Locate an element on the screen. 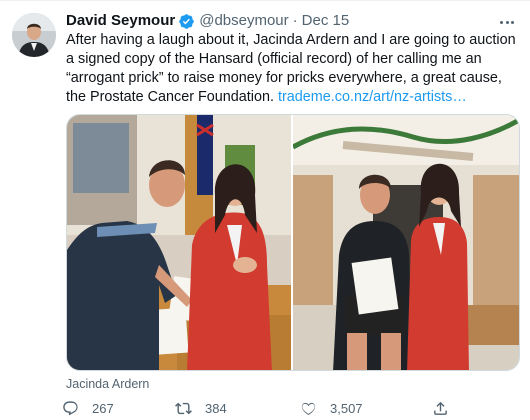 This screenshot has width=530, height=420. reply-count: 267 is located at coordinates (103, 408).